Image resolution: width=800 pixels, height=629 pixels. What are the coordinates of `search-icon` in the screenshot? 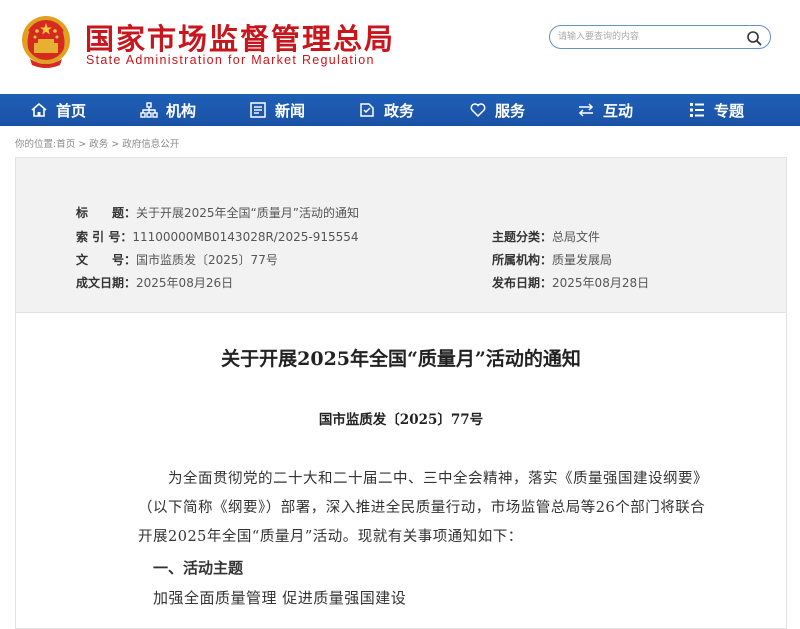 It's located at (754, 38).